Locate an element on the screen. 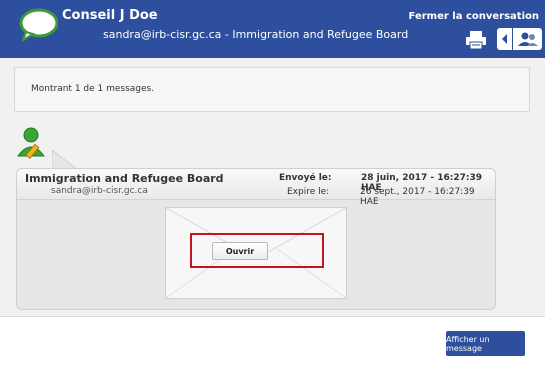 The height and width of the screenshot is (366, 545). back-arrow-icon is located at coordinates (504, 39).